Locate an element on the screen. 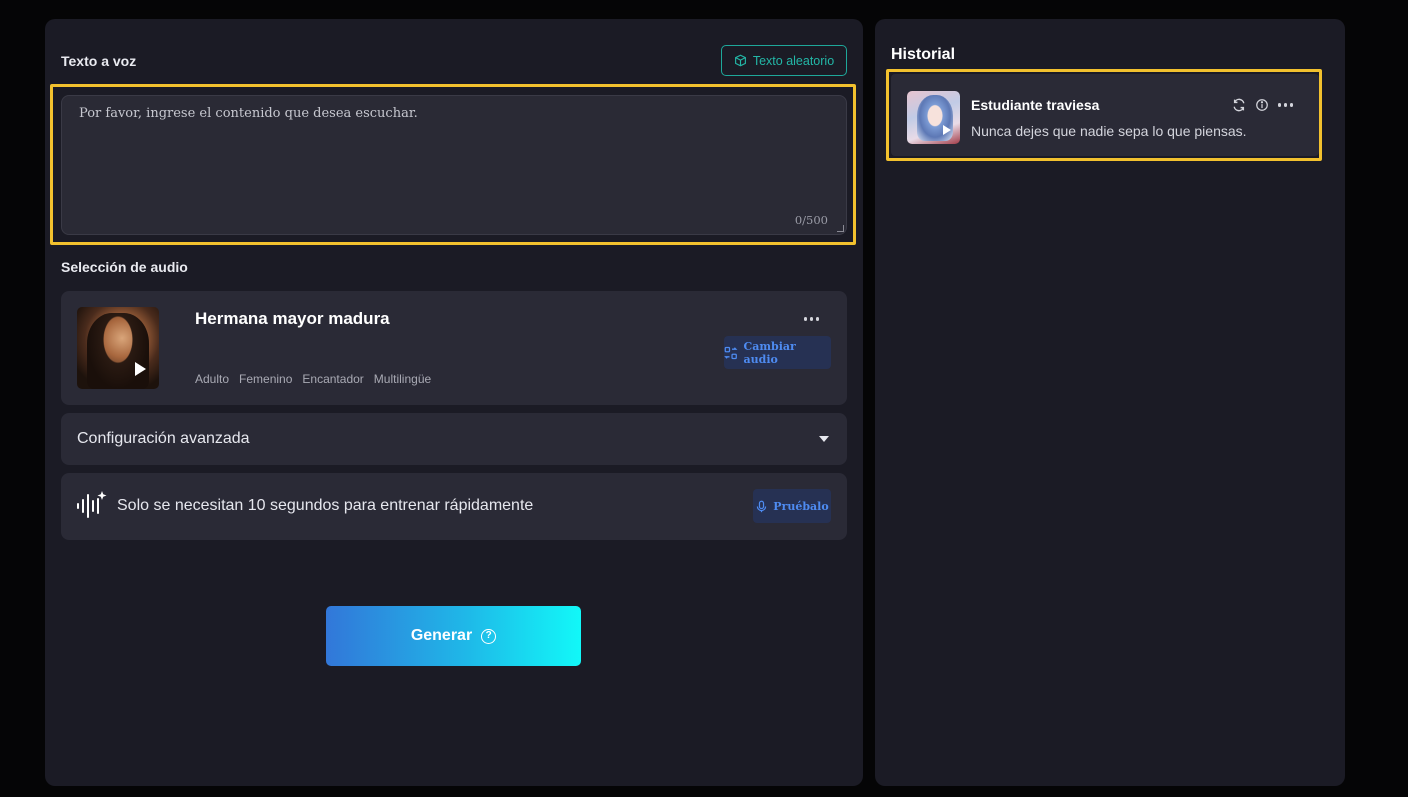 This screenshot has width=1408, height=797. voice-tag: Femenino is located at coordinates (266, 379).